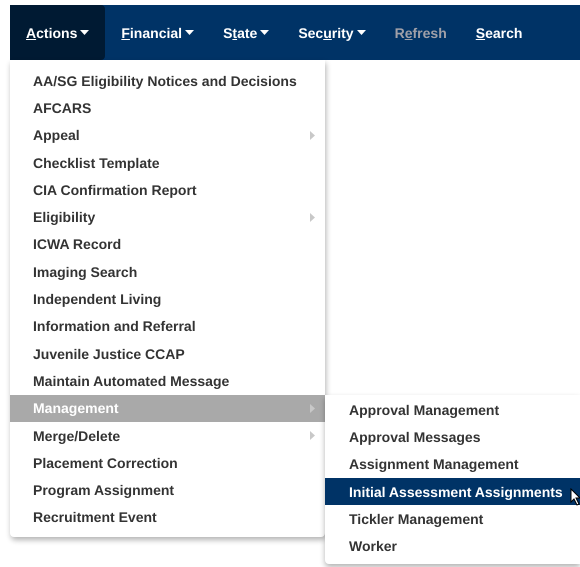  I want to click on menu-item: Checklist Template, so click(167, 162).